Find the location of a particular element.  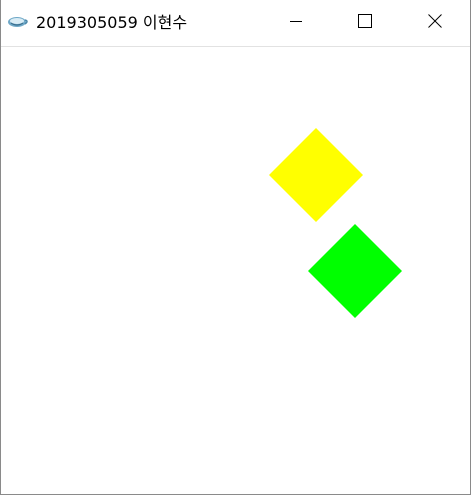

title-bar: 2019305059 이현수 is located at coordinates (235, 23).